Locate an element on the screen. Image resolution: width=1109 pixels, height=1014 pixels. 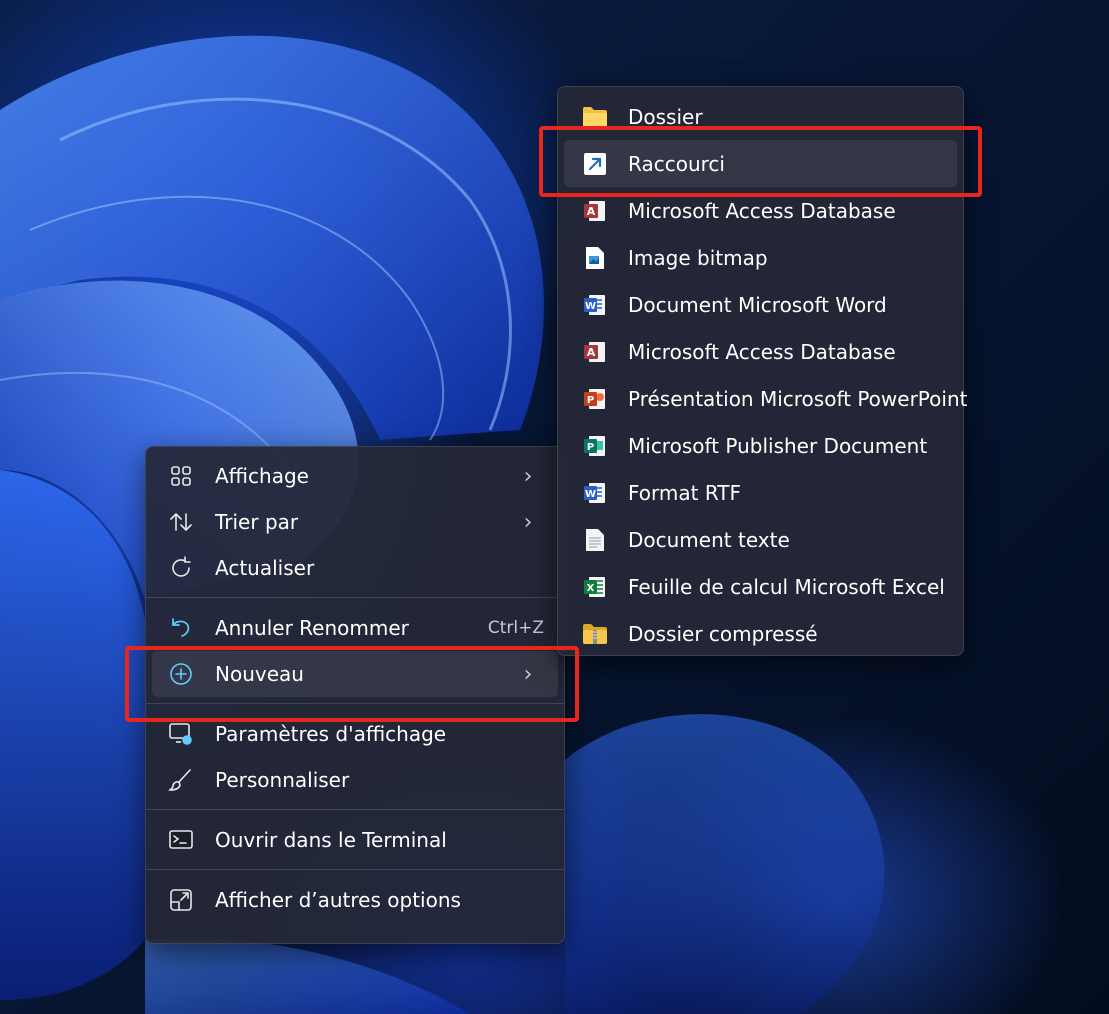
refresh-icon is located at coordinates (181, 568).